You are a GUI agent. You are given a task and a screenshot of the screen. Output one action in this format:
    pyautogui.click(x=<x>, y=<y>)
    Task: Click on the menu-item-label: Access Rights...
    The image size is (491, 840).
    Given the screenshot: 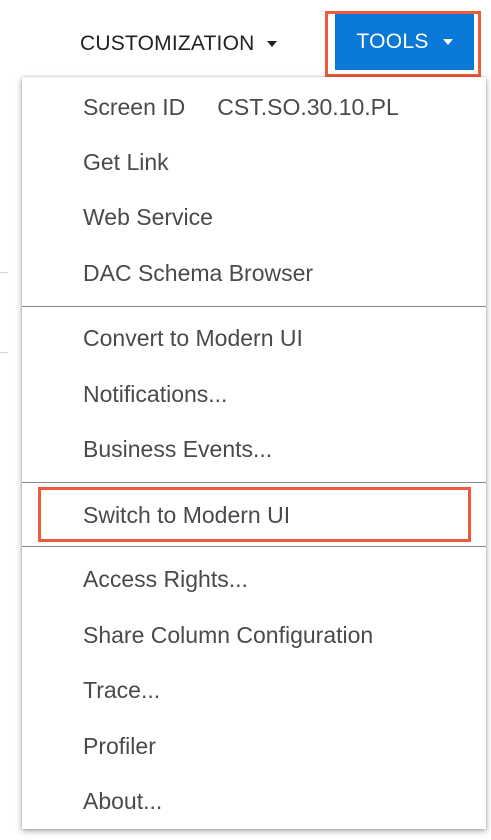 What is the action you would take?
    pyautogui.click(x=165, y=578)
    